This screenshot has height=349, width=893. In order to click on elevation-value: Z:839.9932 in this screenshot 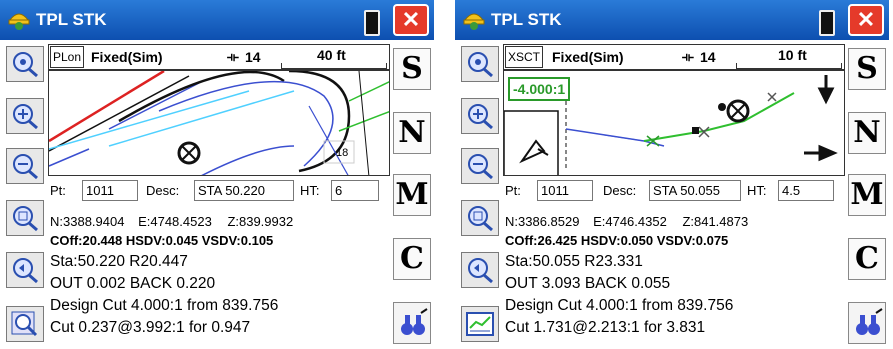, I will do `click(260, 221)`.